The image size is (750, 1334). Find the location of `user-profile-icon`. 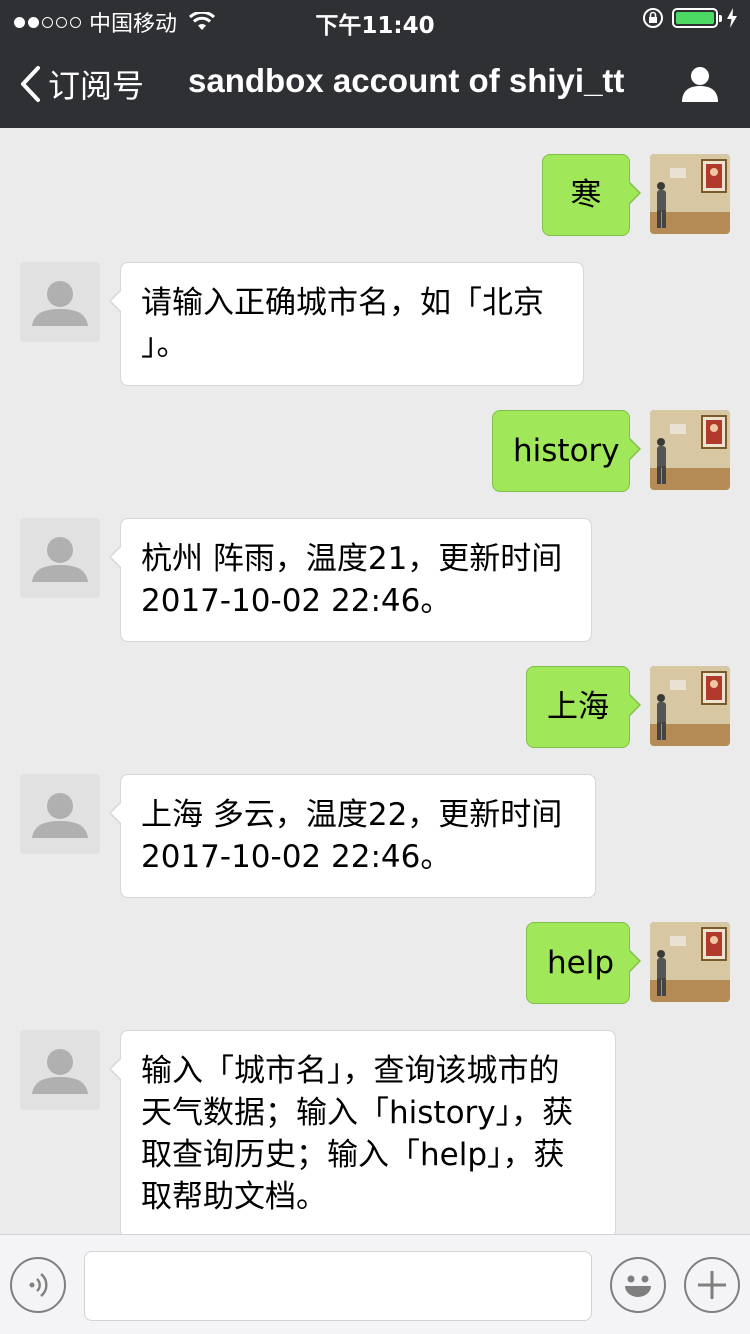

user-profile-icon is located at coordinates (700, 84).